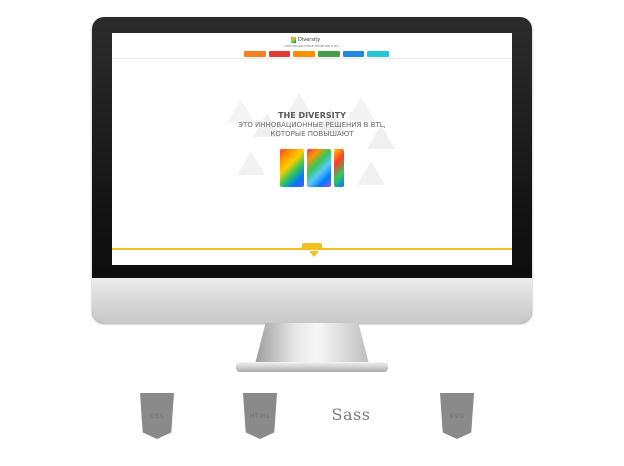 The height and width of the screenshot is (466, 624). Describe the element at coordinates (157, 416) in the screenshot. I see `css3-label: CSS` at that location.